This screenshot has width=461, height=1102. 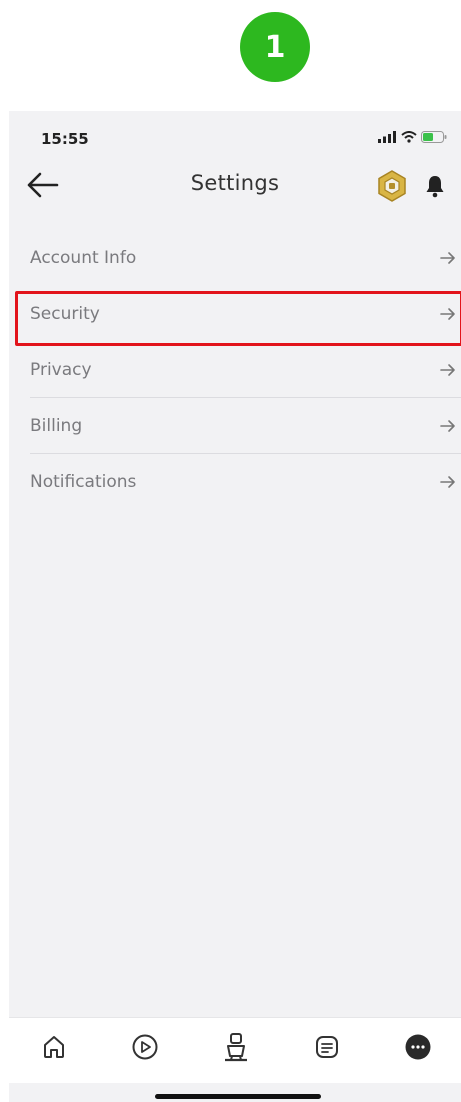 I want to click on robux-icon, so click(x=392, y=186).